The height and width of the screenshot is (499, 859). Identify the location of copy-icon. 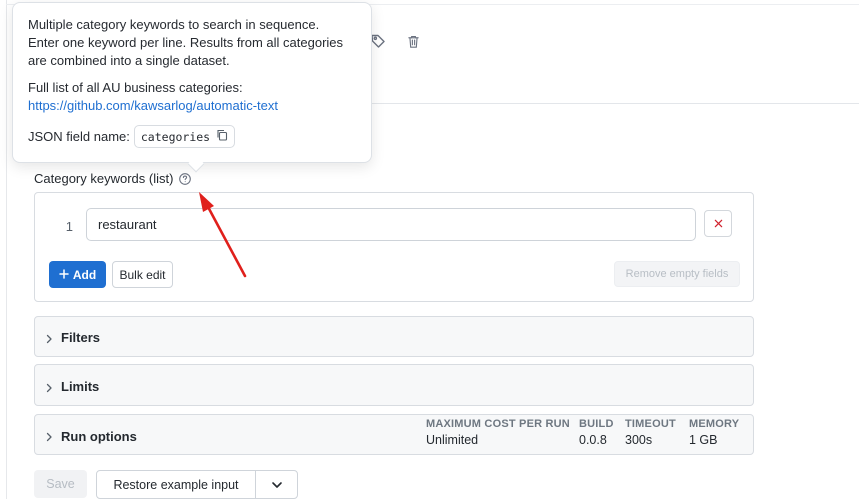
(222, 137).